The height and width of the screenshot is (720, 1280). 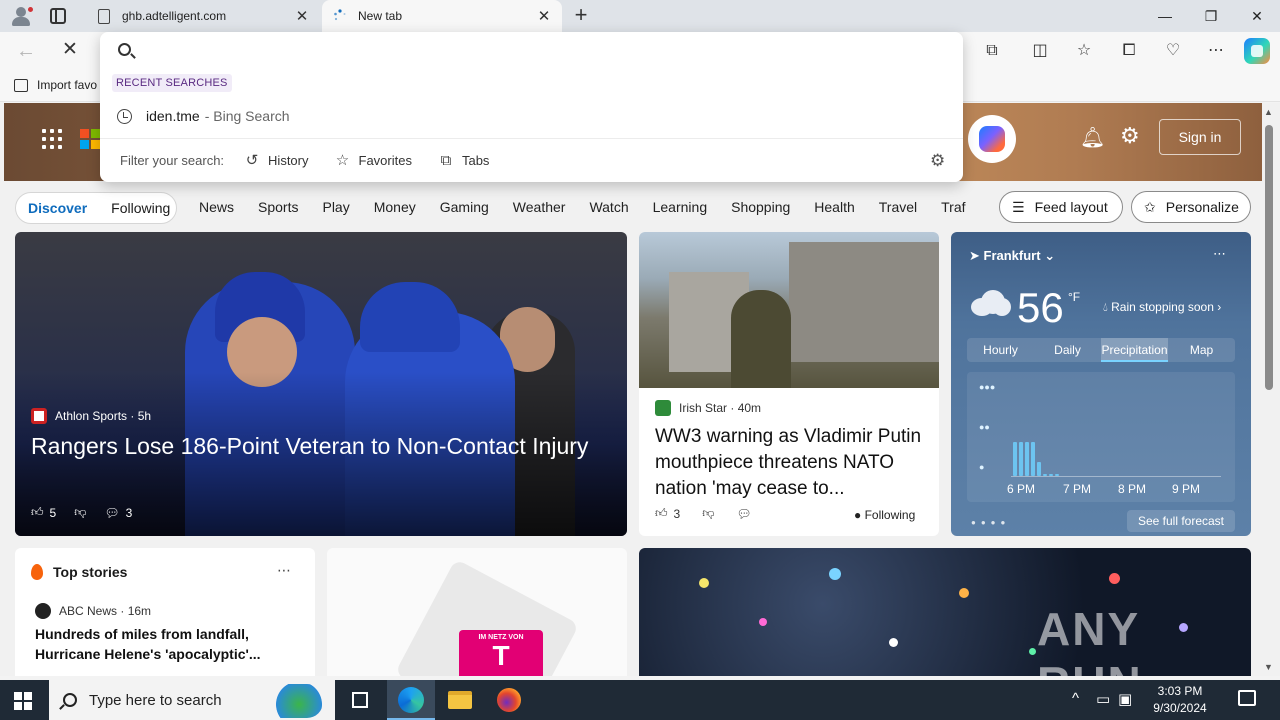 I want to click on new-tab-button: +, so click(x=581, y=16).